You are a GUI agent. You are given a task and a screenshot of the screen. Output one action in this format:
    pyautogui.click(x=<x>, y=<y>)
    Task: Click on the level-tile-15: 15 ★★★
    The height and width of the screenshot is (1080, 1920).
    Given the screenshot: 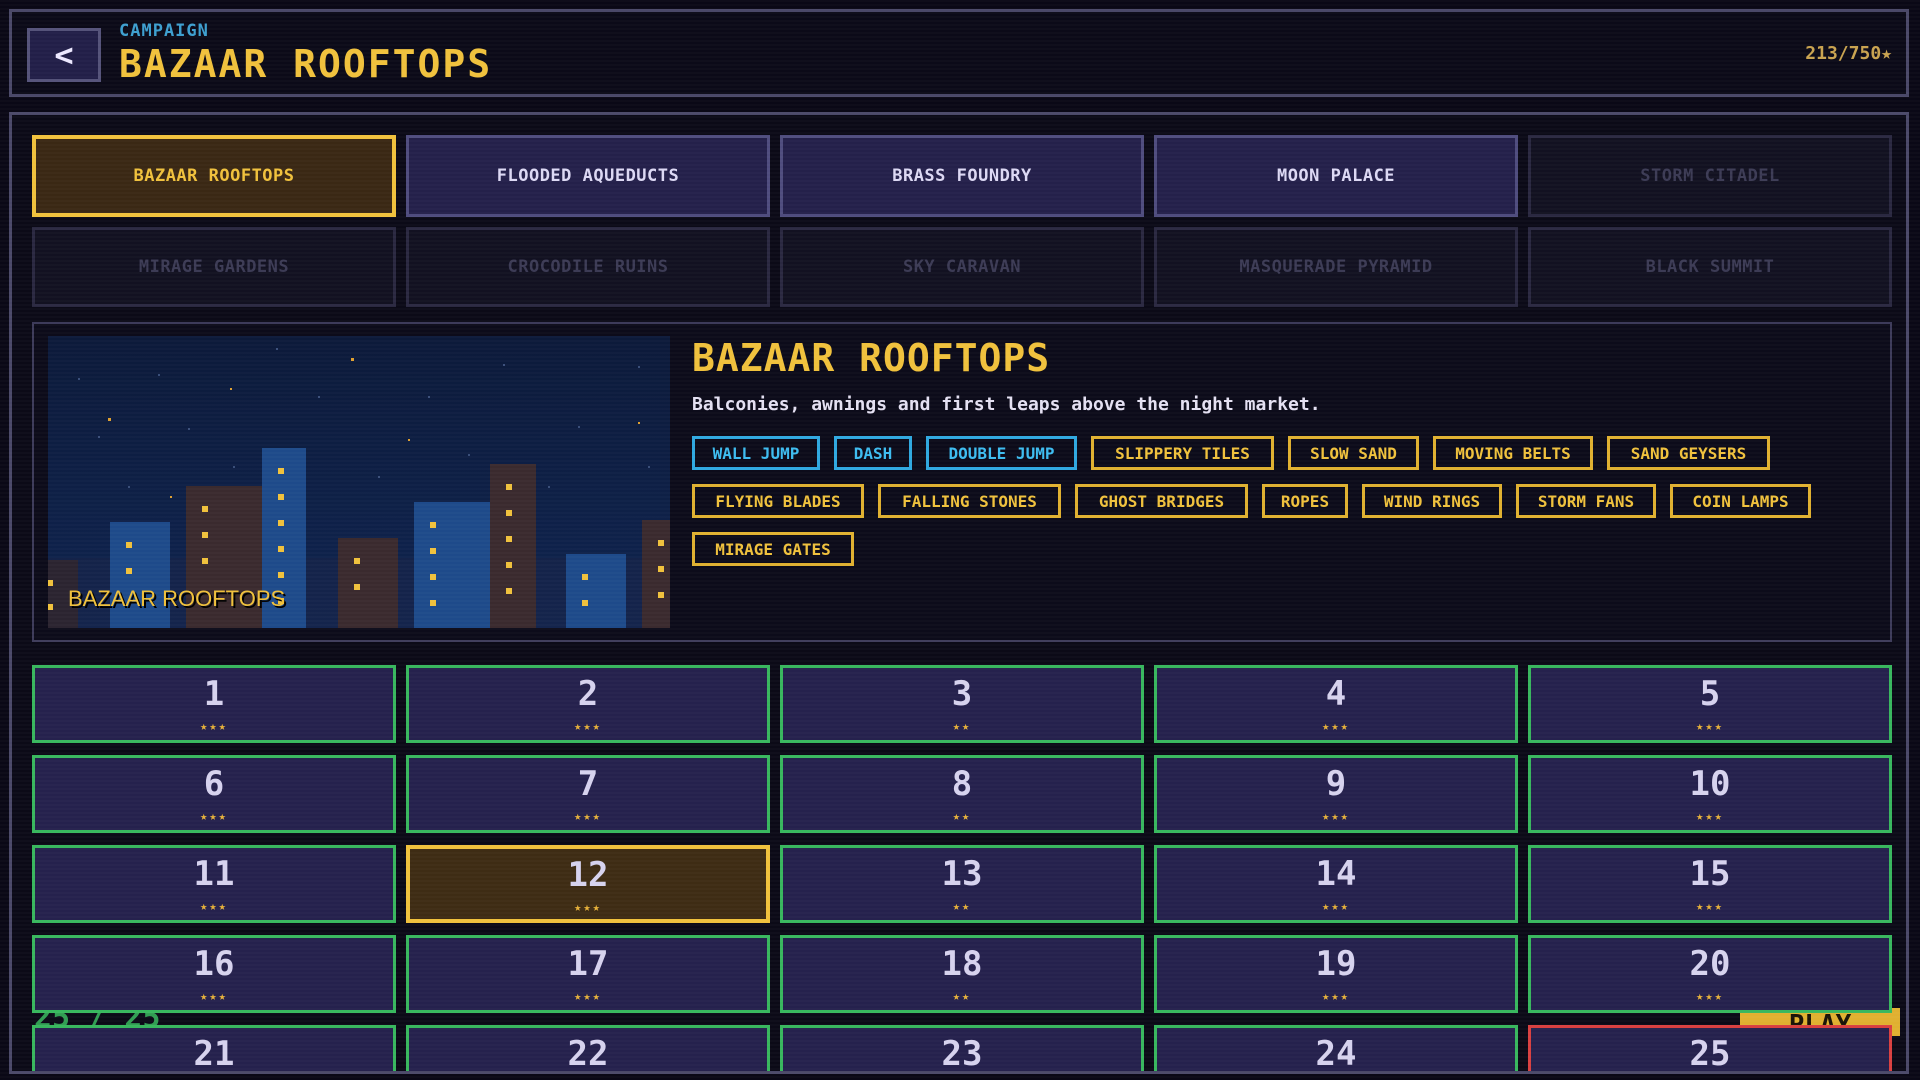 What is the action you would take?
    pyautogui.click(x=1710, y=884)
    